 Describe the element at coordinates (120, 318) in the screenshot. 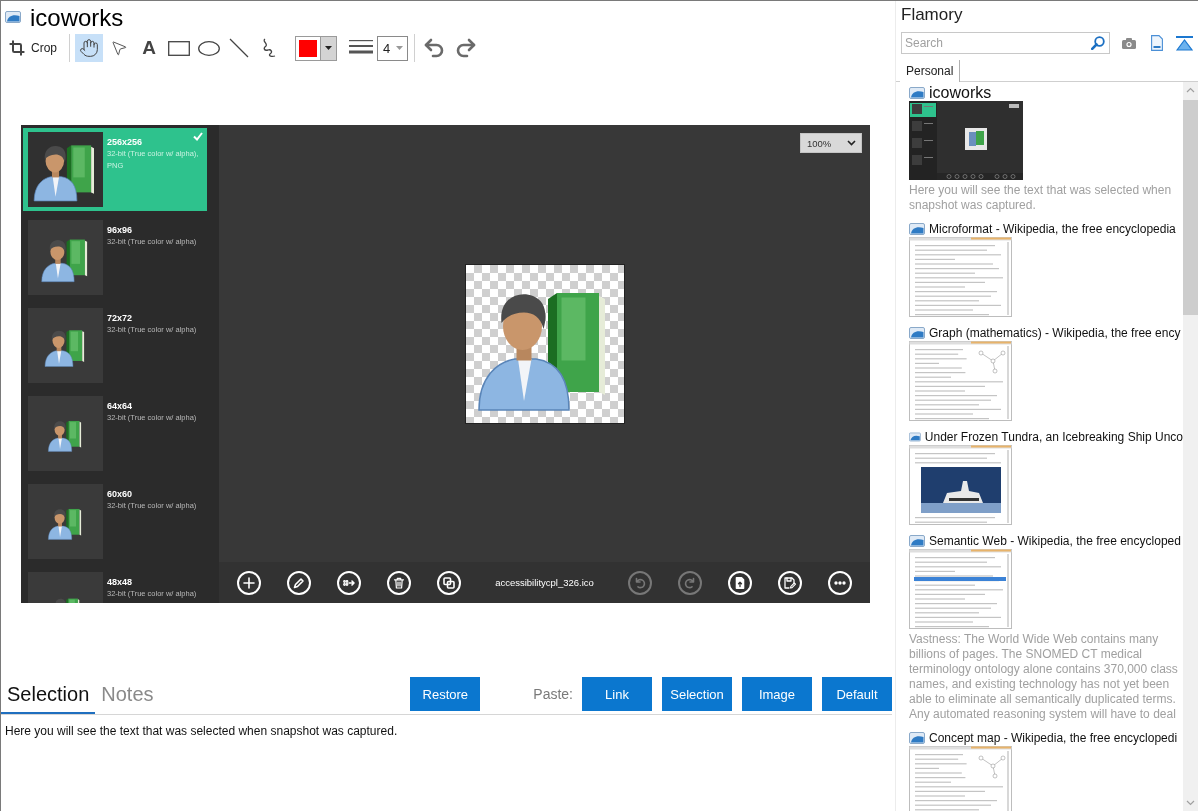

I see `size-label: 72x72` at that location.